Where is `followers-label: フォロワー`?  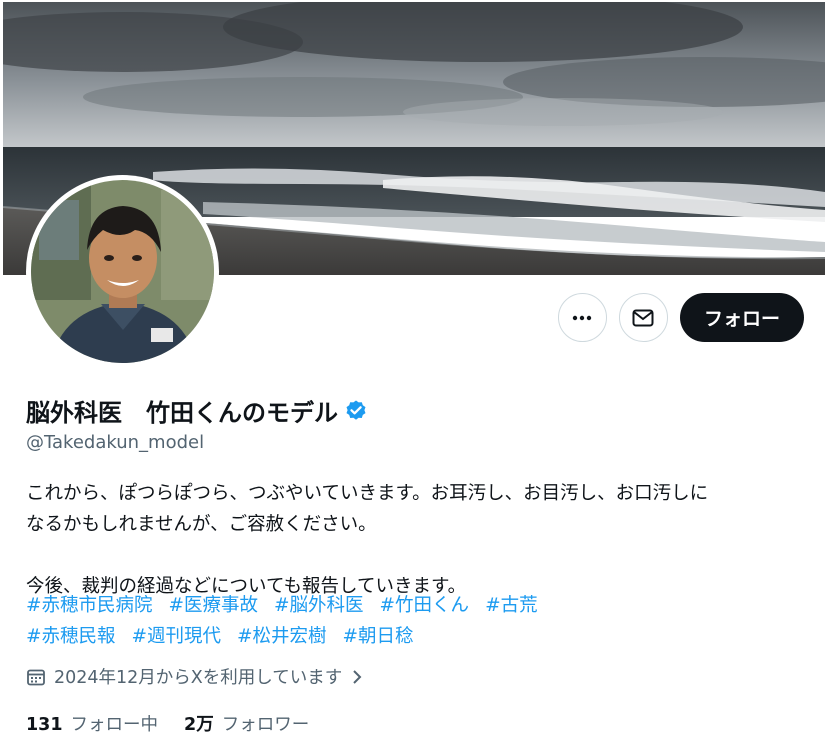
followers-label: フォロワー is located at coordinates (265, 725).